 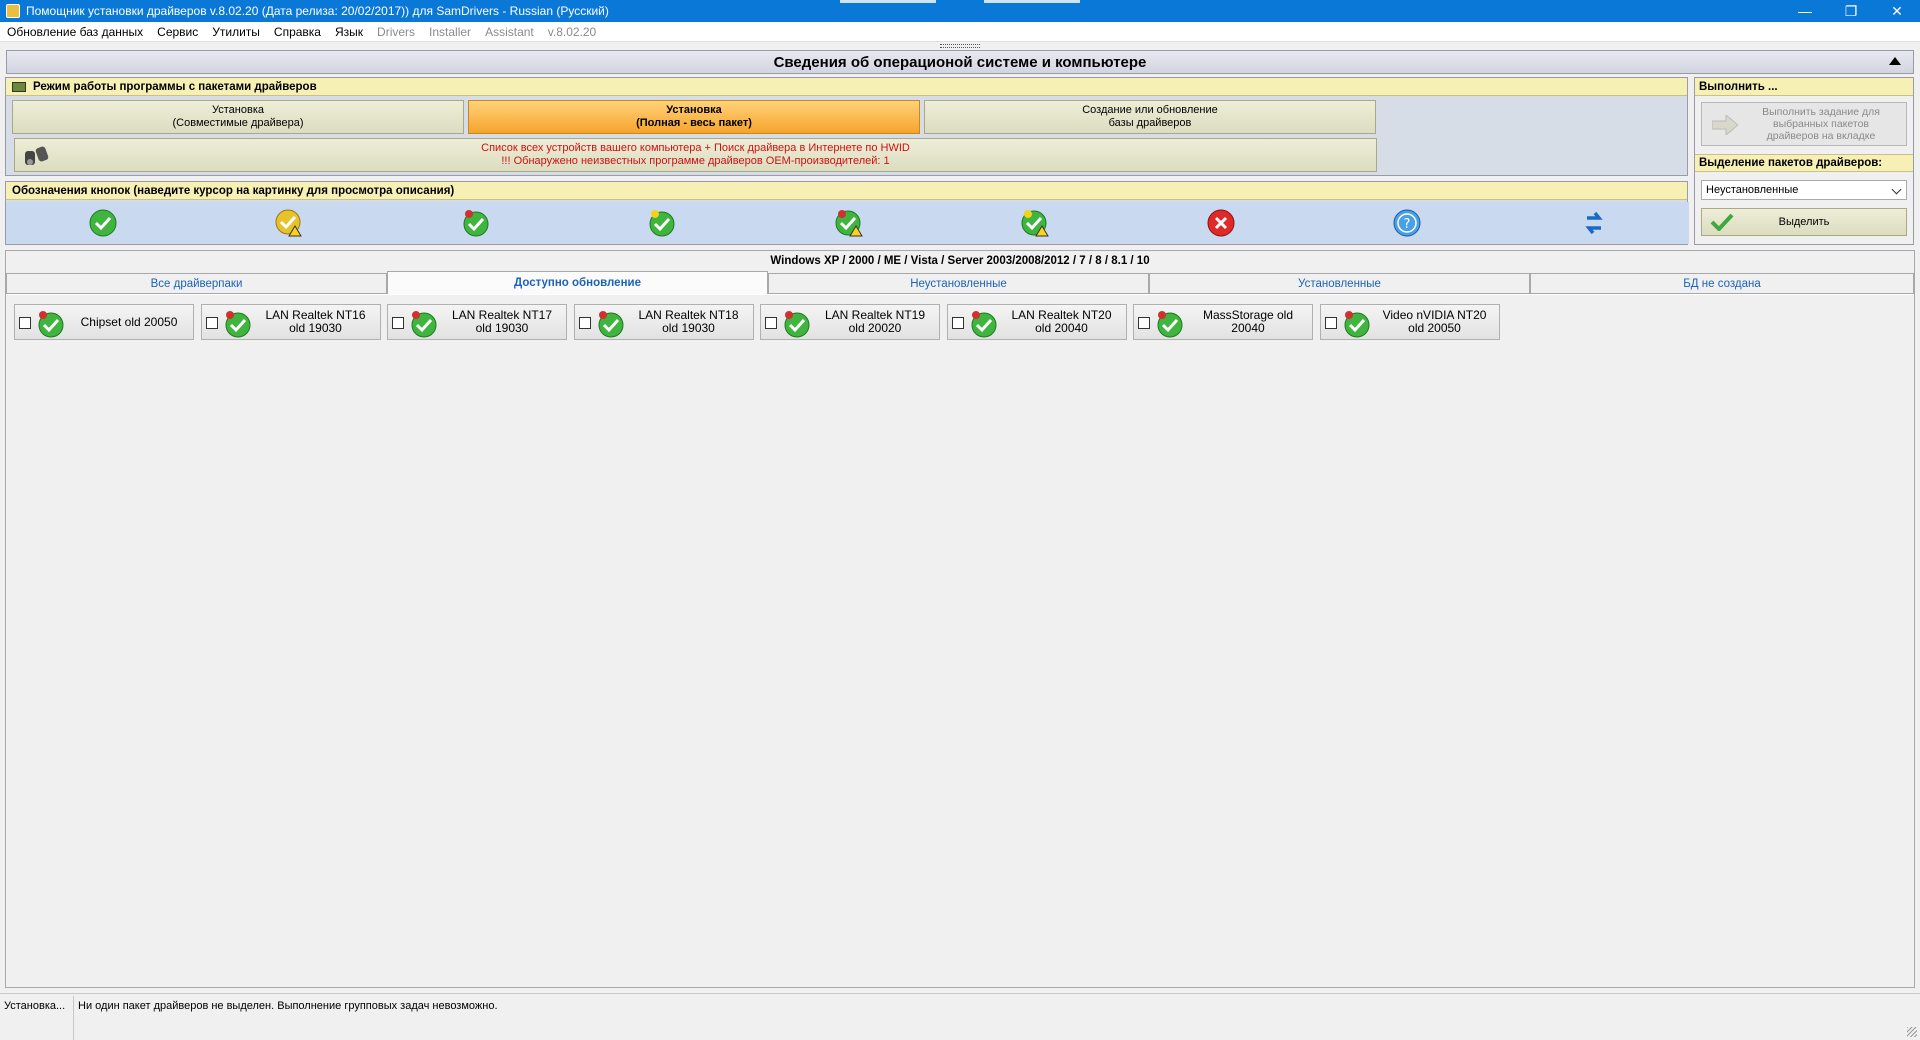 I want to click on package-filter-select: Неустановленные, so click(x=1804, y=190).